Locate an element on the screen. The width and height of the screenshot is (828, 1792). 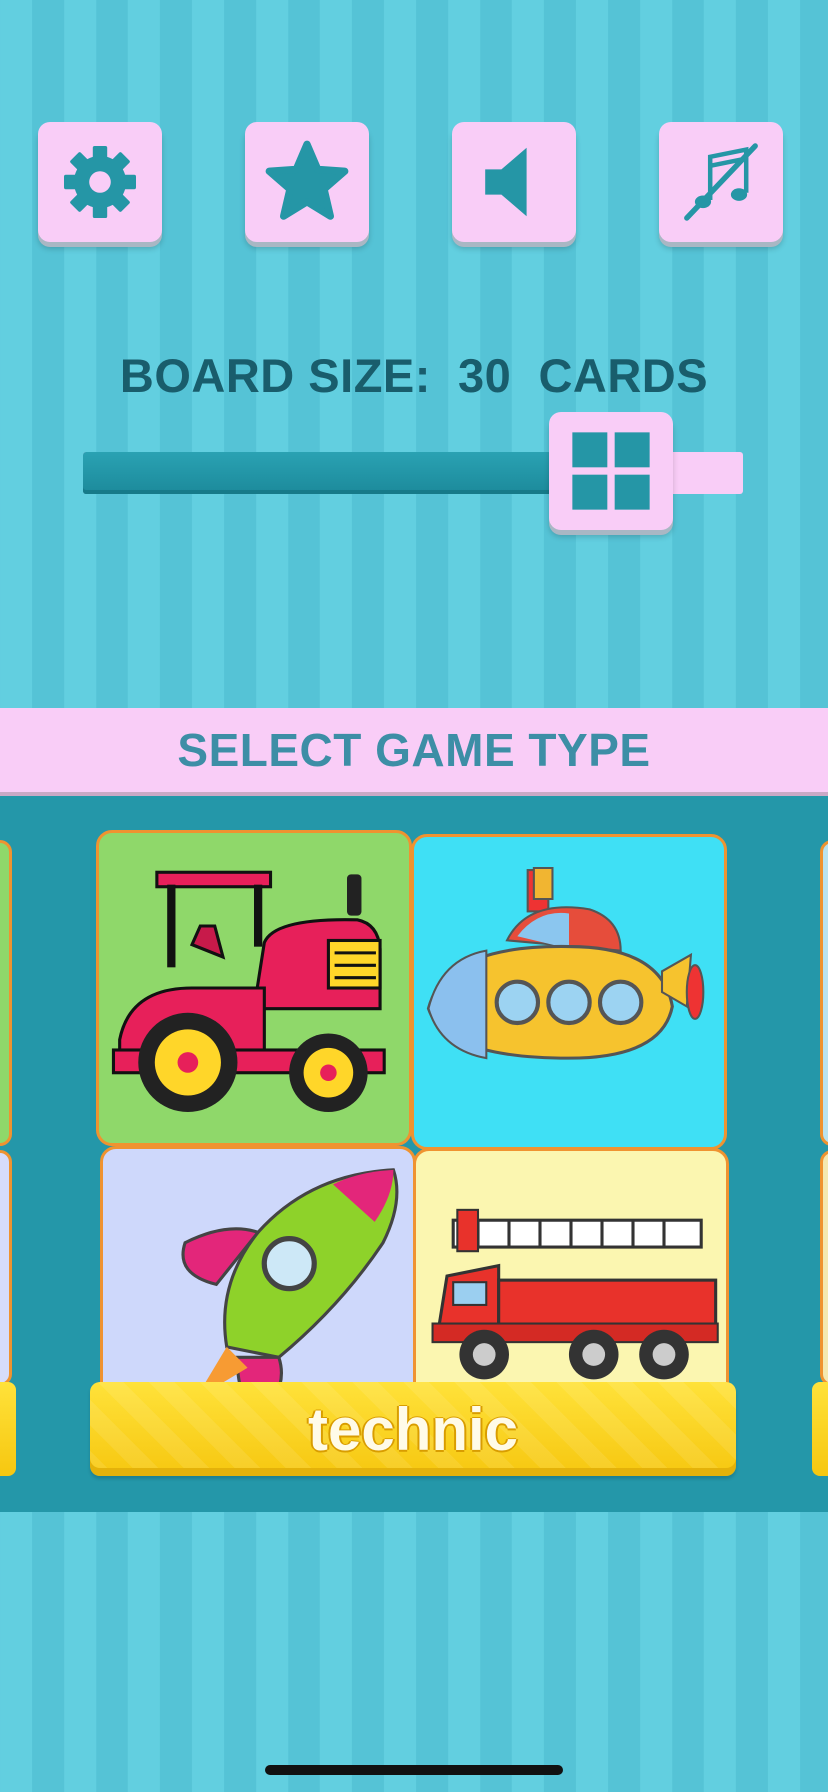
slider-thumb is located at coordinates (611, 471).